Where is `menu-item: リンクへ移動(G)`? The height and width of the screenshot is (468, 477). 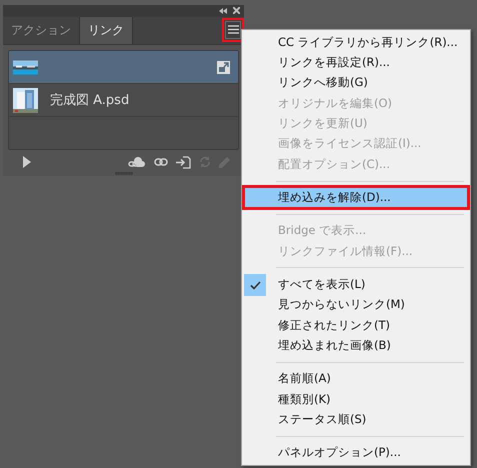
menu-item: リンクへ移動(G) is located at coordinates (356, 83).